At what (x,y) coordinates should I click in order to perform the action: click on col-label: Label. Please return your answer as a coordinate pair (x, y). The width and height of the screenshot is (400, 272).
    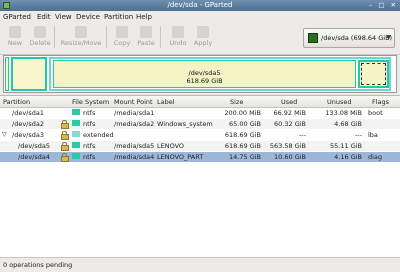
    Looking at the image, I should click on (166, 102).